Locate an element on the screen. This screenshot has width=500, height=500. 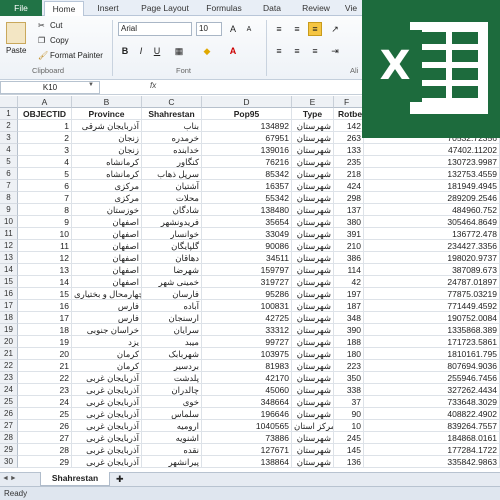
table-cell: 17 is located at coordinates (45, 318).